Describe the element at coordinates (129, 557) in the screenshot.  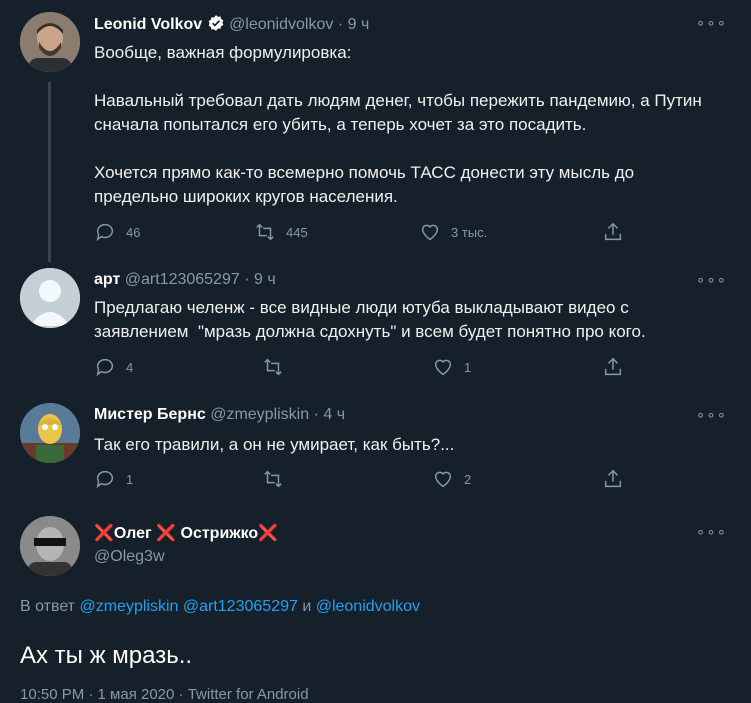
I see `handle: @Oleg3w` at that location.